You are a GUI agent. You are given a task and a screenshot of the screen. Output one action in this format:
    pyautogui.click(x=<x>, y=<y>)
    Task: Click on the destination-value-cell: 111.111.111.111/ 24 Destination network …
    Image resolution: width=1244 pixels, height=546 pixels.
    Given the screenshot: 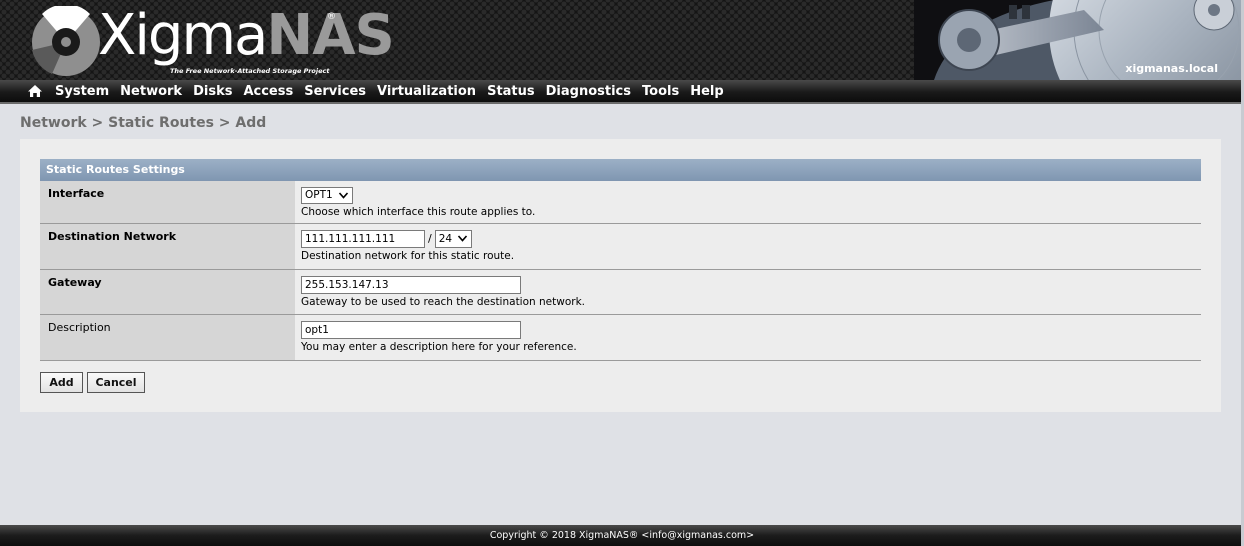 What is the action you would take?
    pyautogui.click(x=748, y=246)
    